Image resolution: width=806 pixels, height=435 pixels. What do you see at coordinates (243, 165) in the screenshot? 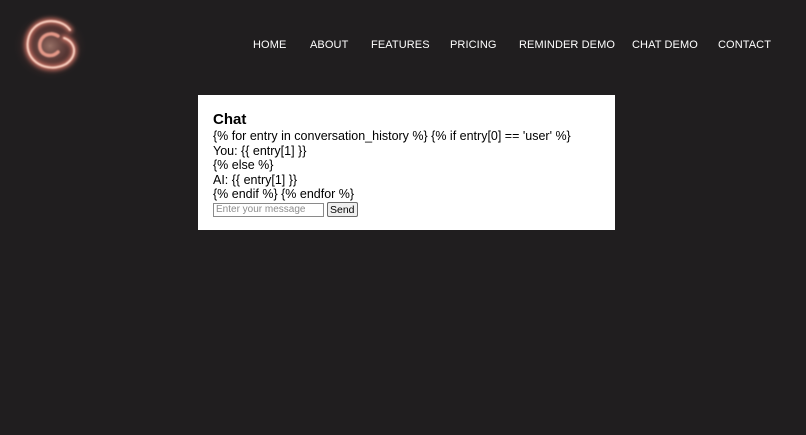
I see `chat-template-line: {% else %}` at bounding box center [243, 165].